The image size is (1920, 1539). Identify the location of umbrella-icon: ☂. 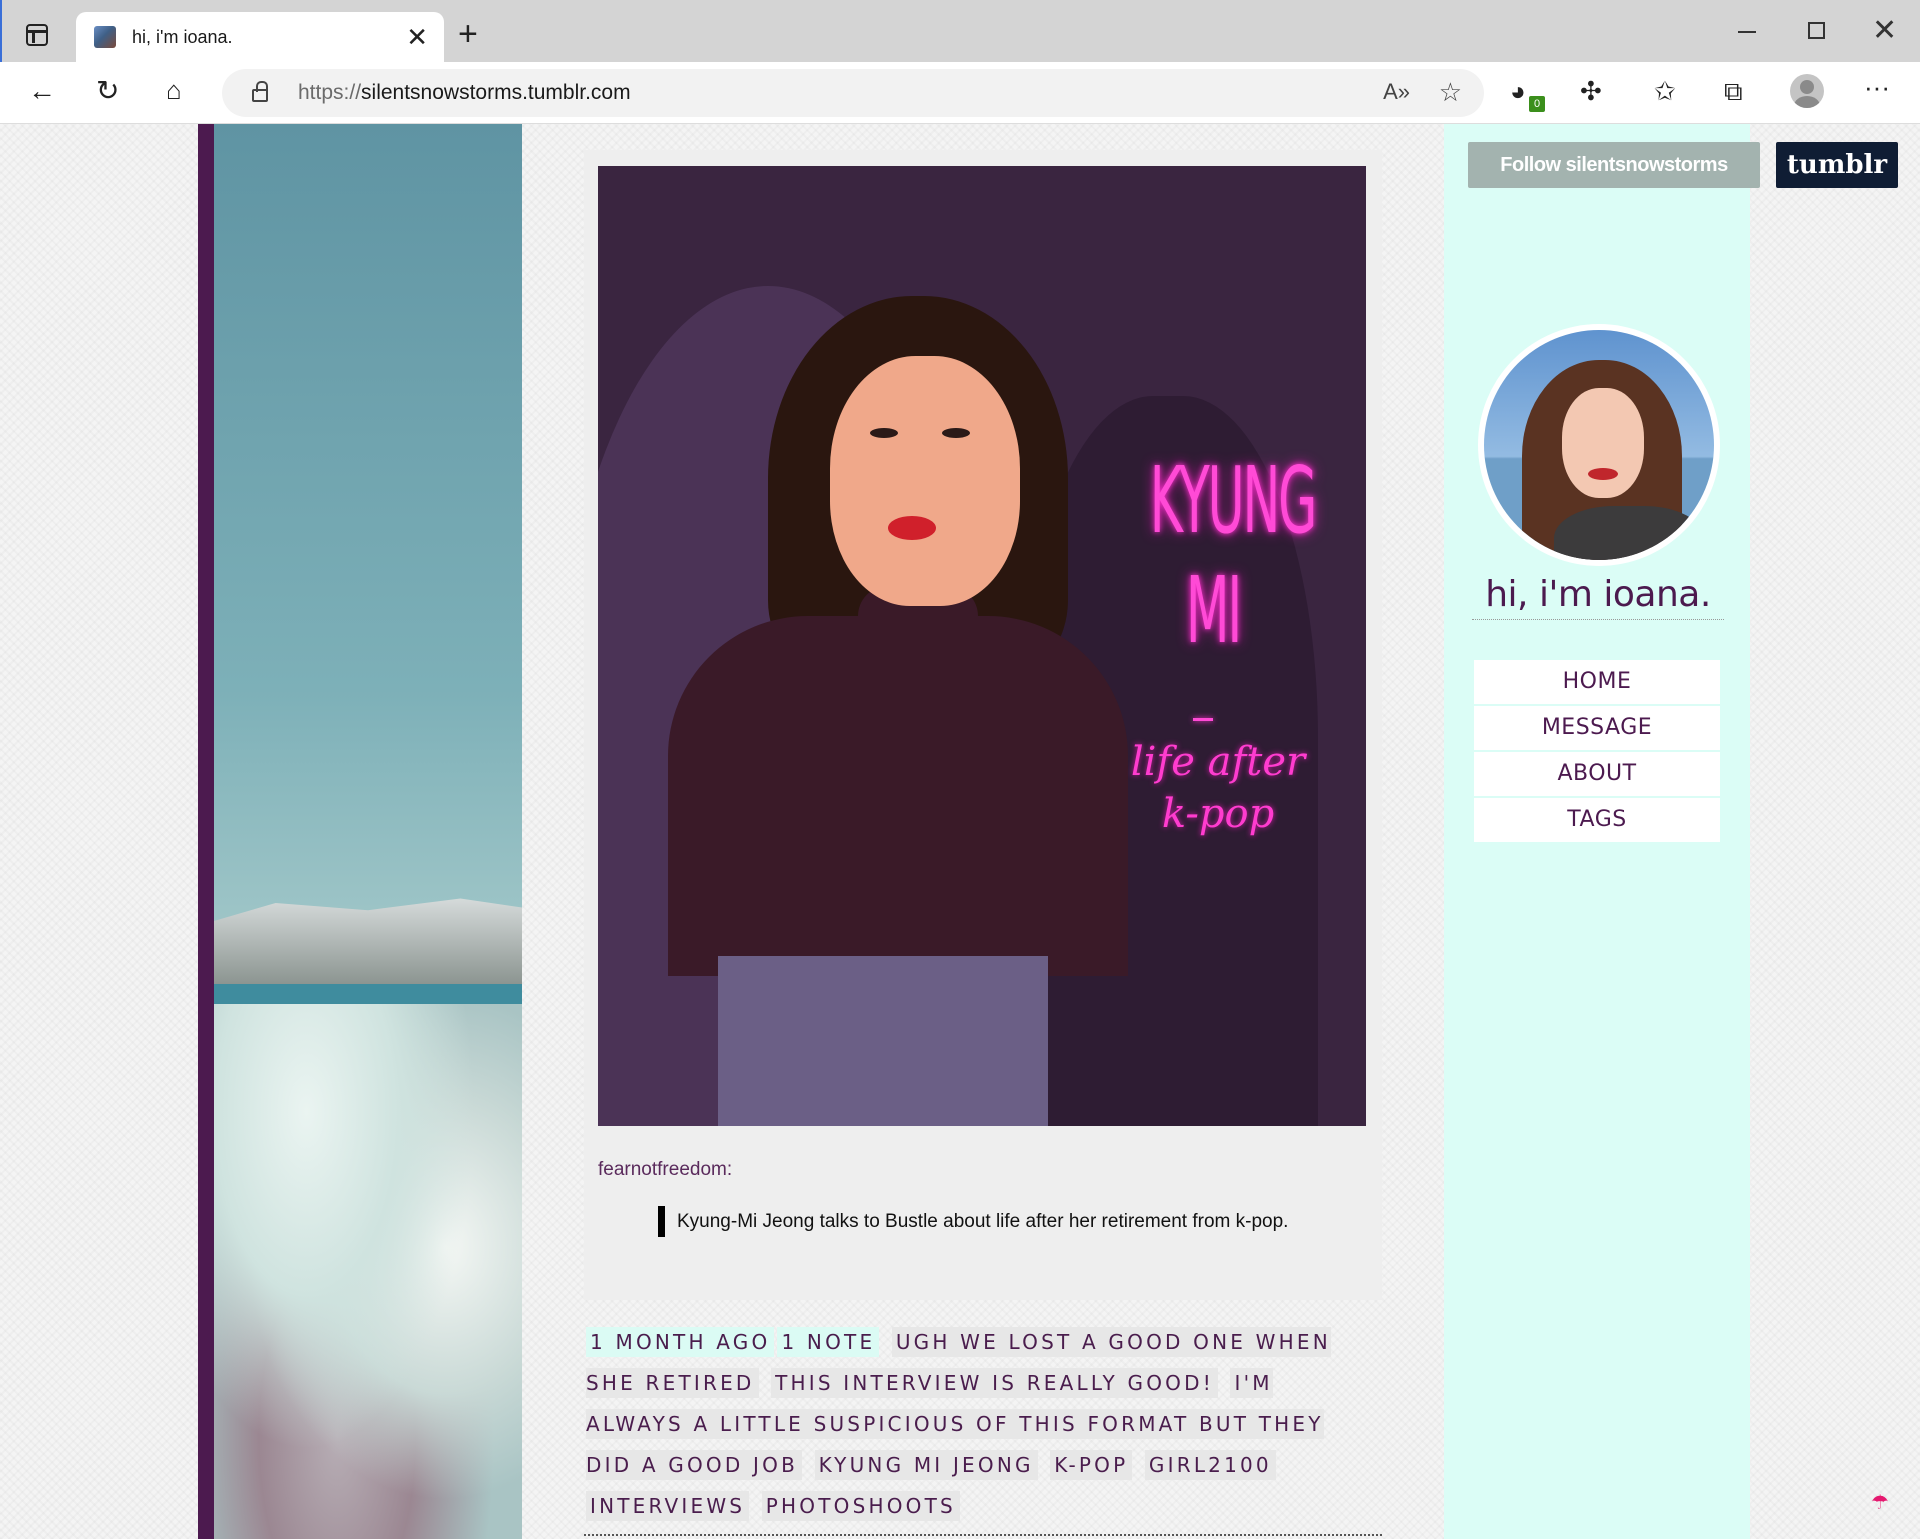
(1880, 1502).